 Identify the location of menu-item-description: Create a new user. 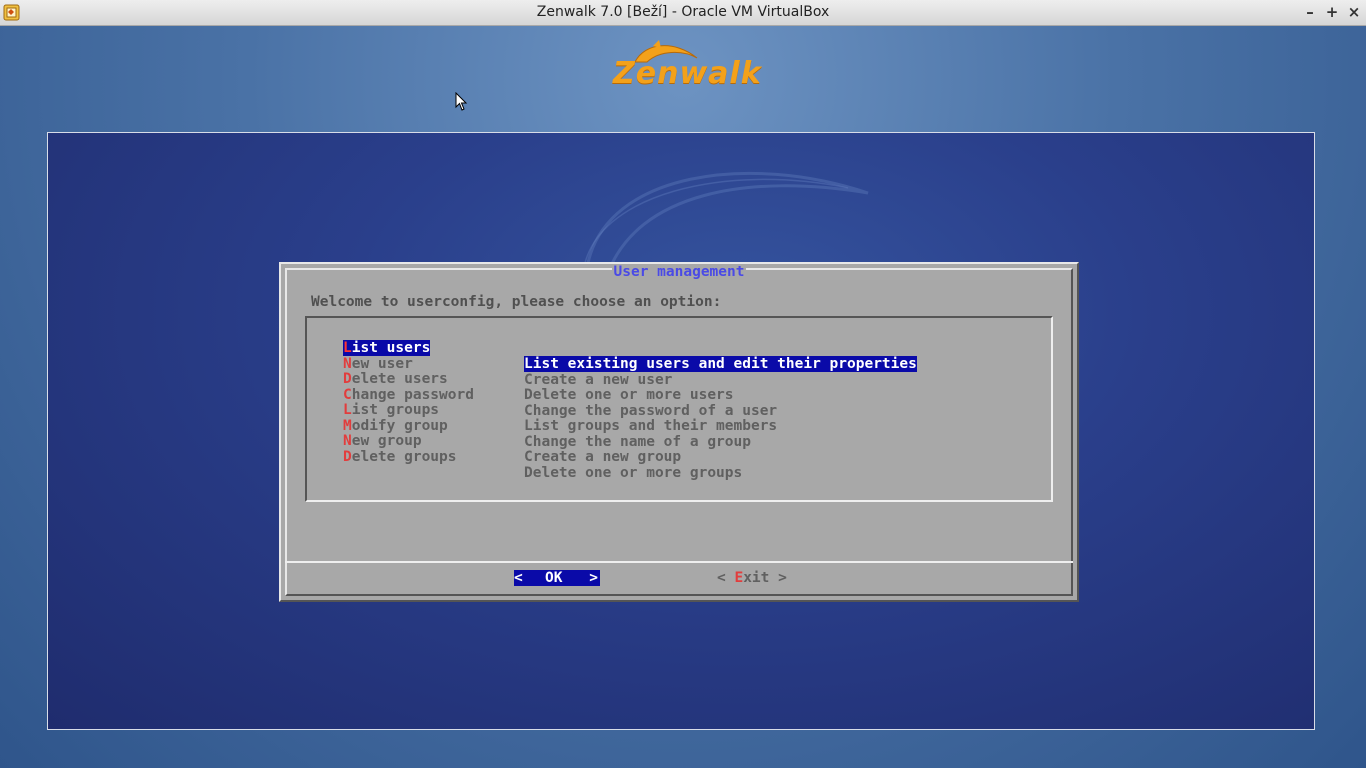
(598, 380).